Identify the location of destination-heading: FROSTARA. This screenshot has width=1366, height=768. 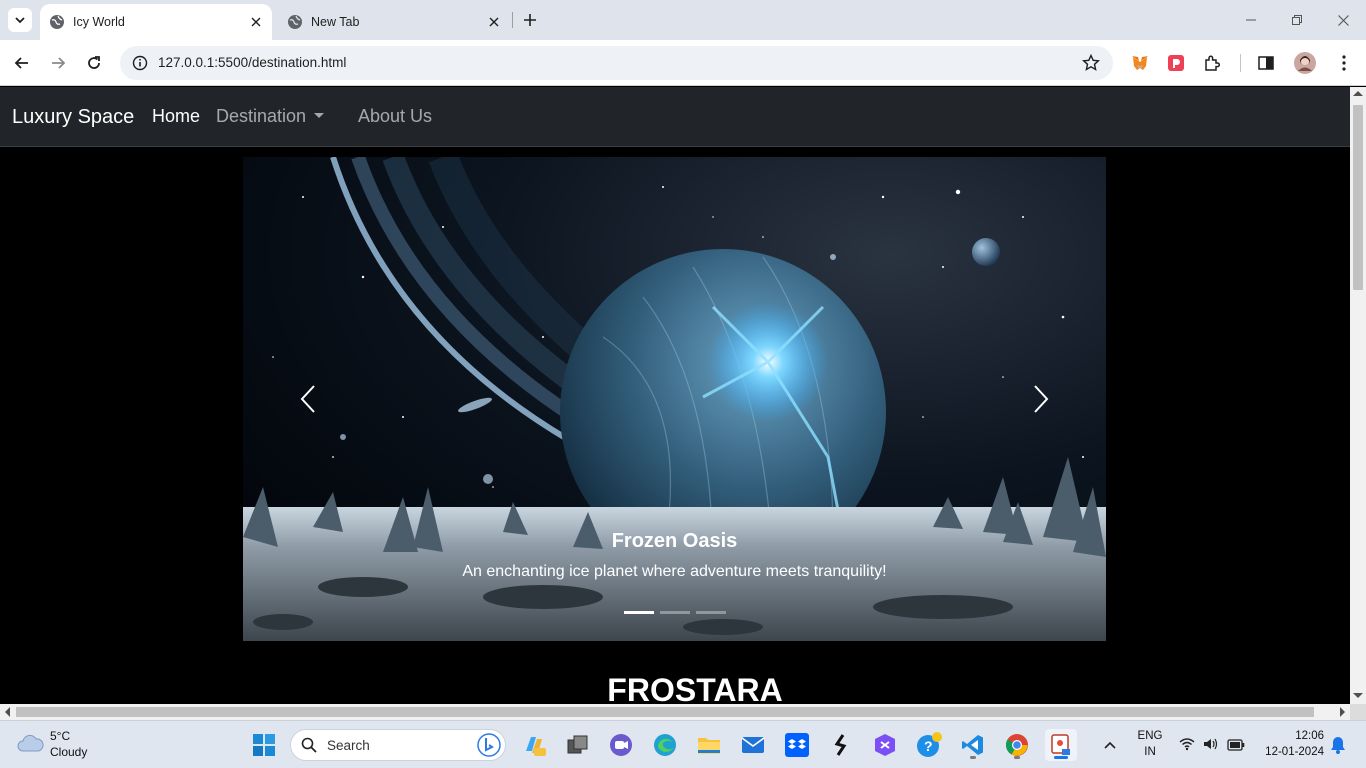
(695, 688).